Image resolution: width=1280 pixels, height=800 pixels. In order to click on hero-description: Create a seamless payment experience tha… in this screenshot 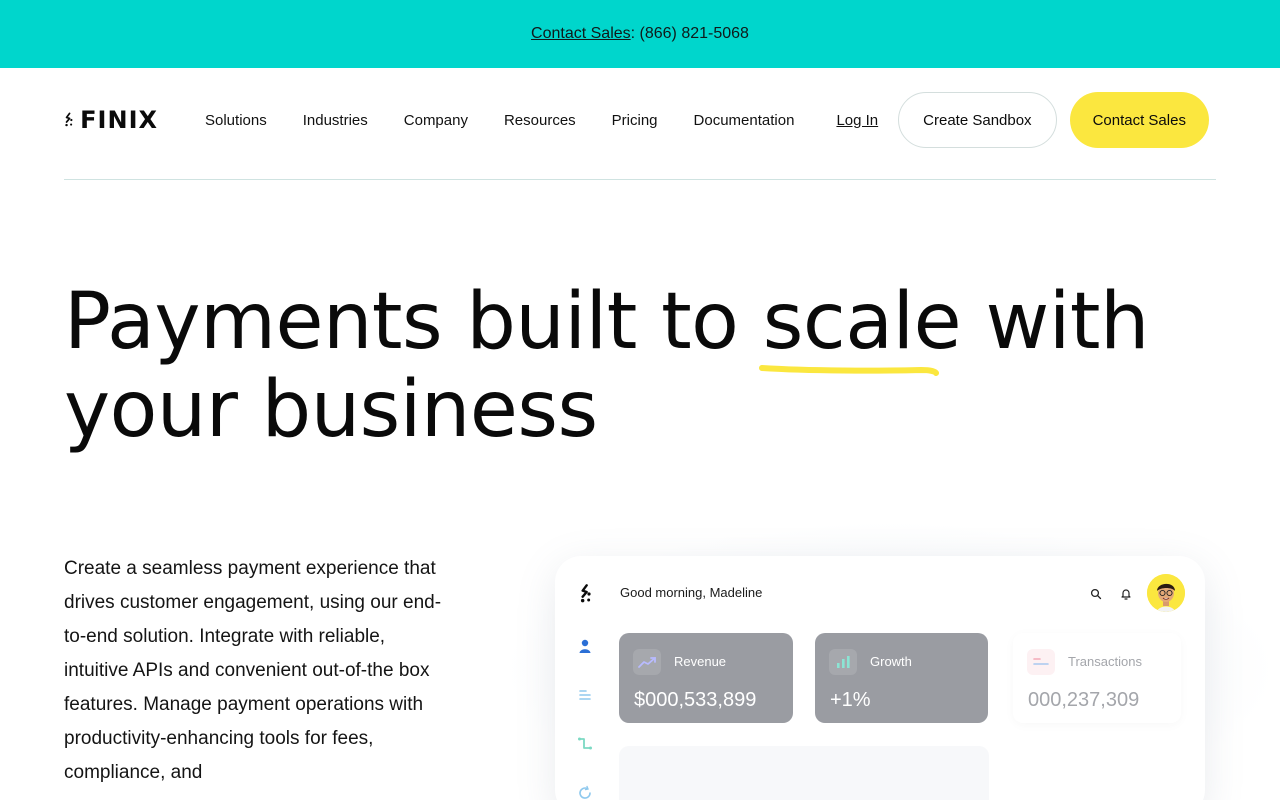, I will do `click(253, 670)`.